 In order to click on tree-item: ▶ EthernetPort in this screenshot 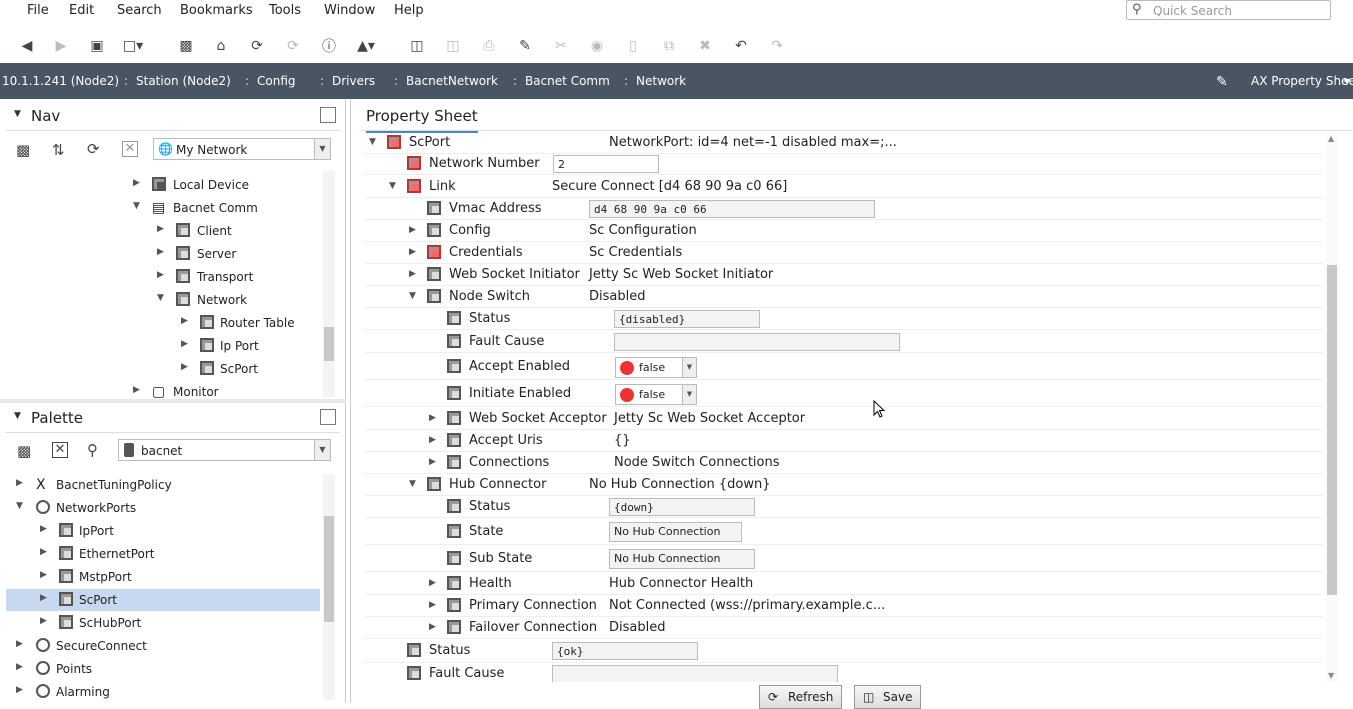, I will do `click(160, 554)`.